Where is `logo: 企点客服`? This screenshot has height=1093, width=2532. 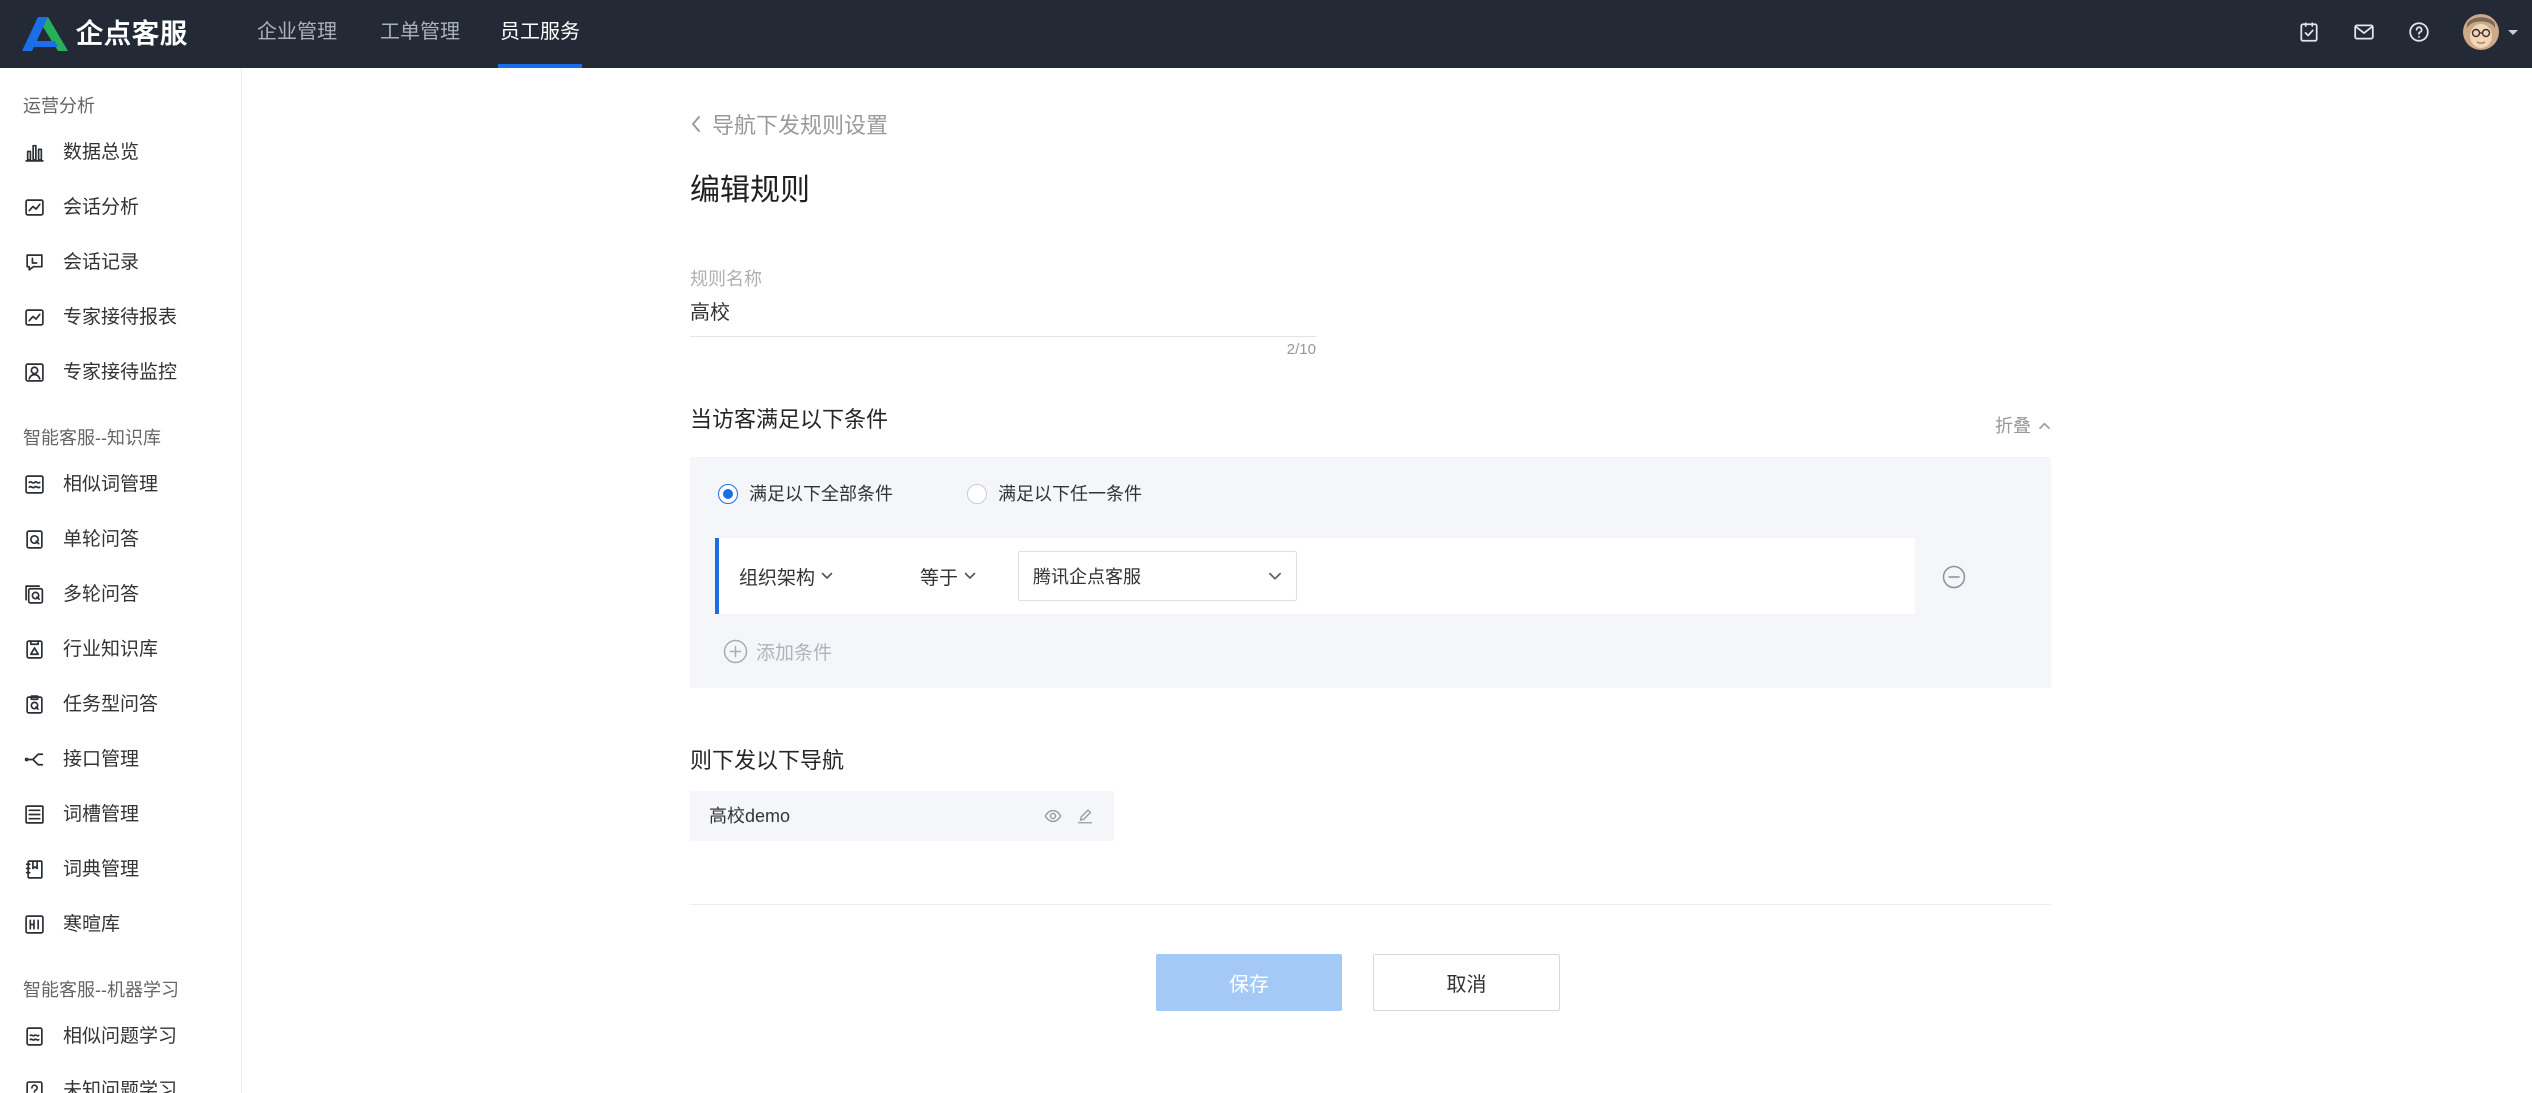 logo: 企点客服 is located at coordinates (105, 34).